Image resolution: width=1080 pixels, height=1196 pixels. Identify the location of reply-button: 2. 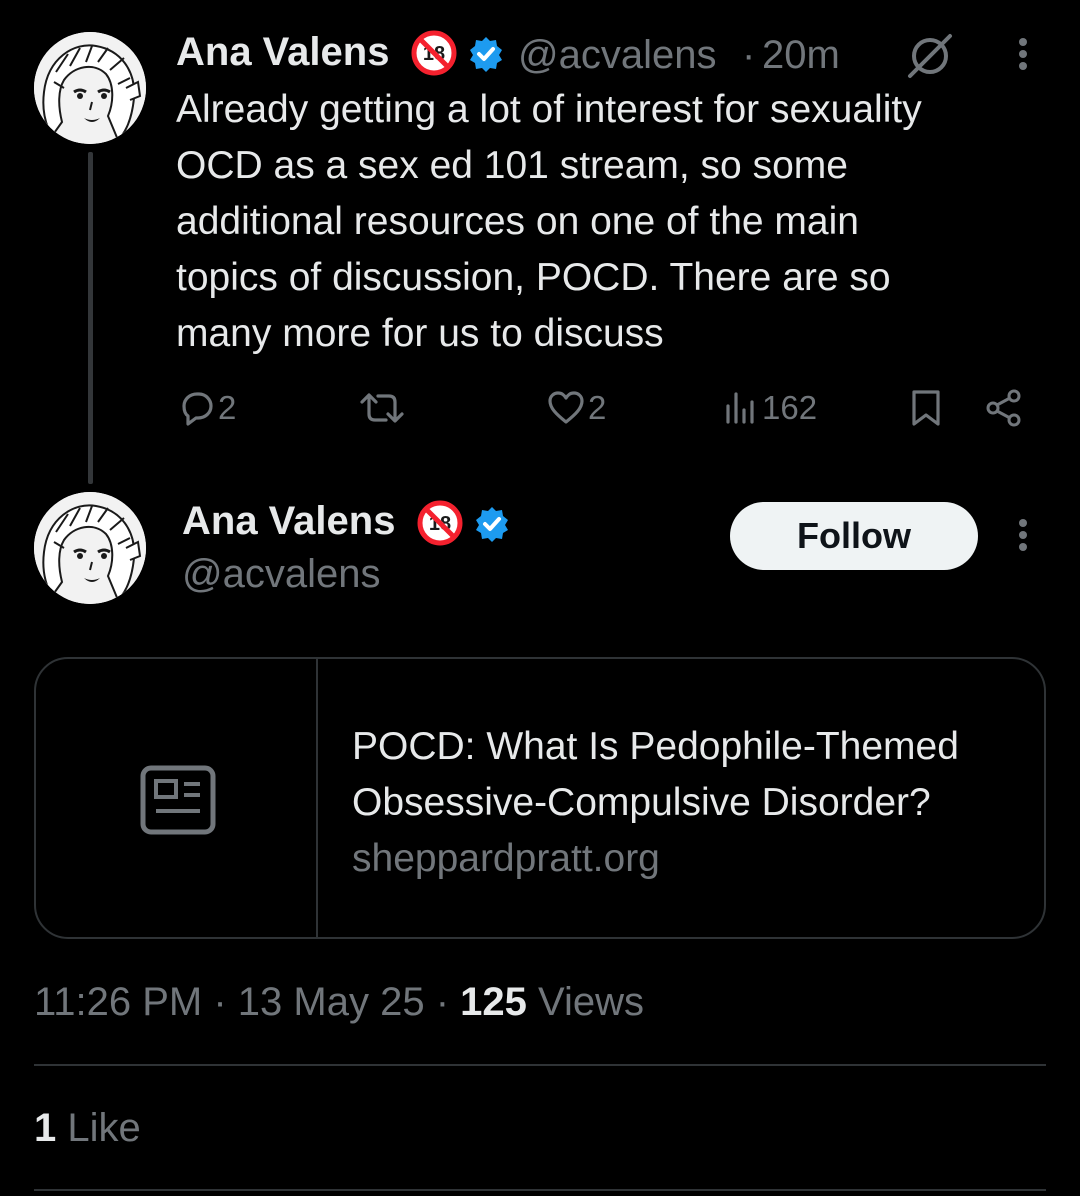
(206, 408).